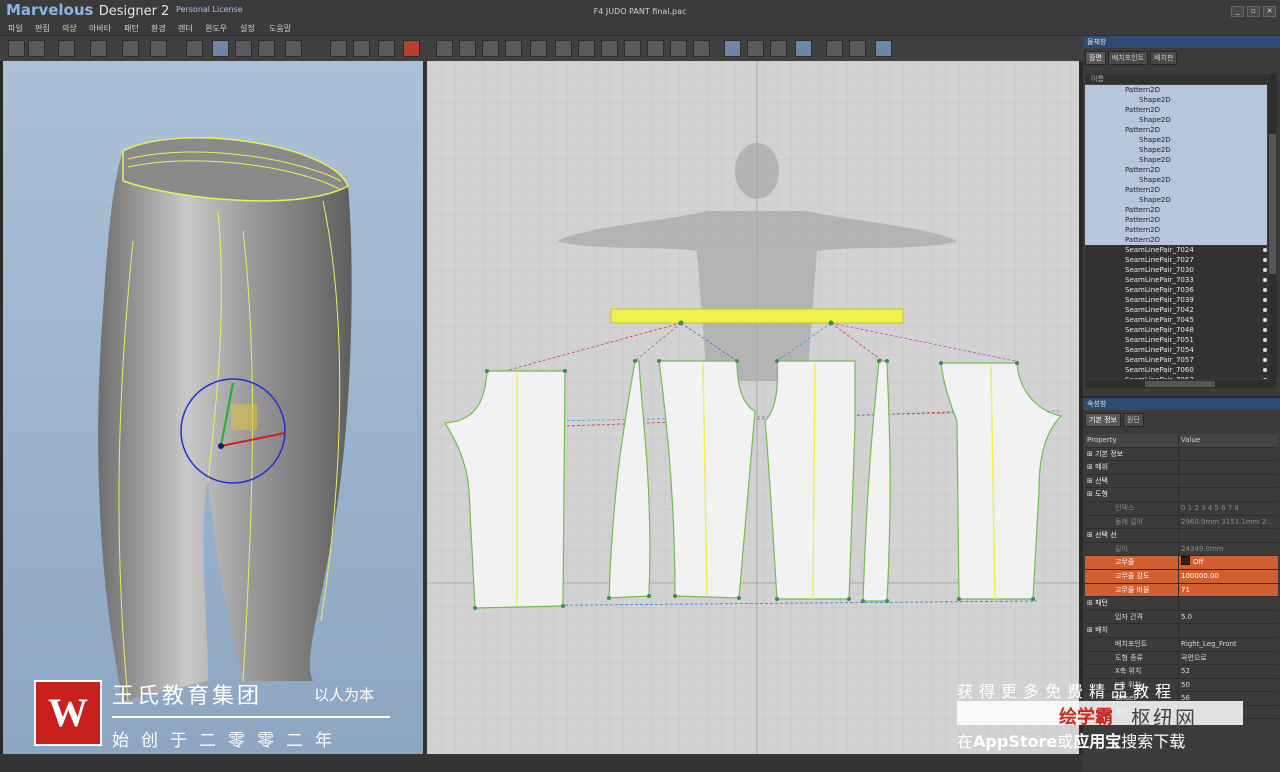 The height and width of the screenshot is (772, 1280). I want to click on tab-scene: 장면, so click(1095, 58).